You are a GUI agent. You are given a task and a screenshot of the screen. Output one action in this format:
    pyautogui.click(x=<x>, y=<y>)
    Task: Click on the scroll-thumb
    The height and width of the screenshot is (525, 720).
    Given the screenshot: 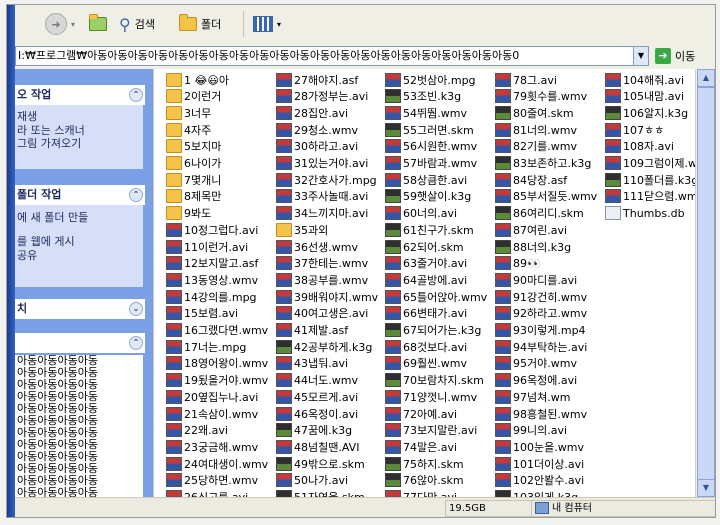 What is the action you would take?
    pyautogui.click(x=706, y=284)
    